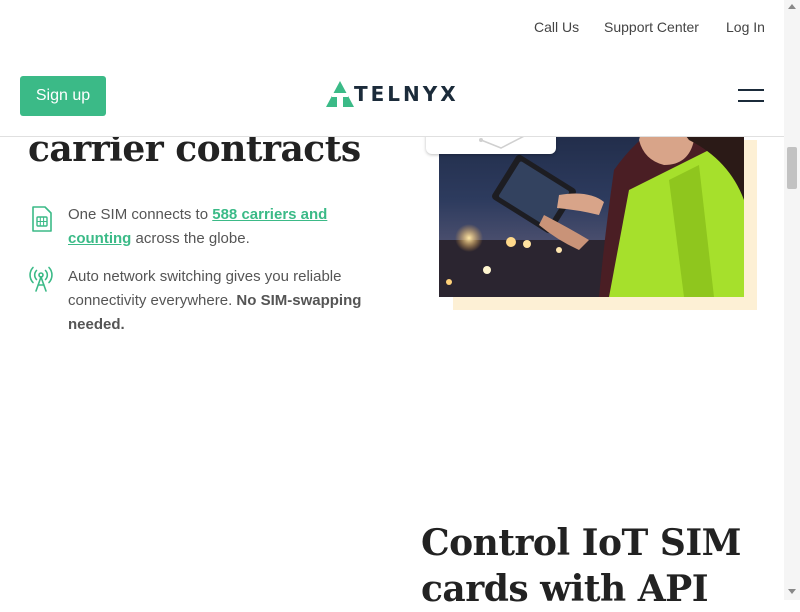 The width and height of the screenshot is (800, 612). What do you see at coordinates (63, 96) in the screenshot?
I see `sign-up-button: Sign up` at bounding box center [63, 96].